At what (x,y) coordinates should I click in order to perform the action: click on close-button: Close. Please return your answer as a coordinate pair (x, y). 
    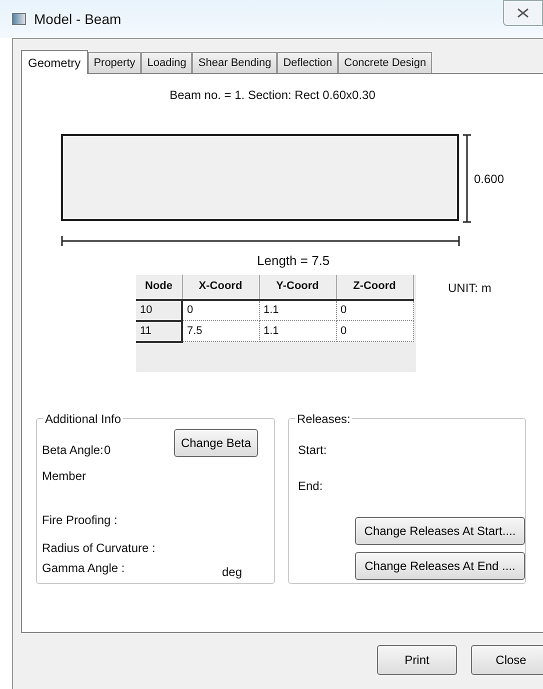
    Looking at the image, I should click on (507, 660).